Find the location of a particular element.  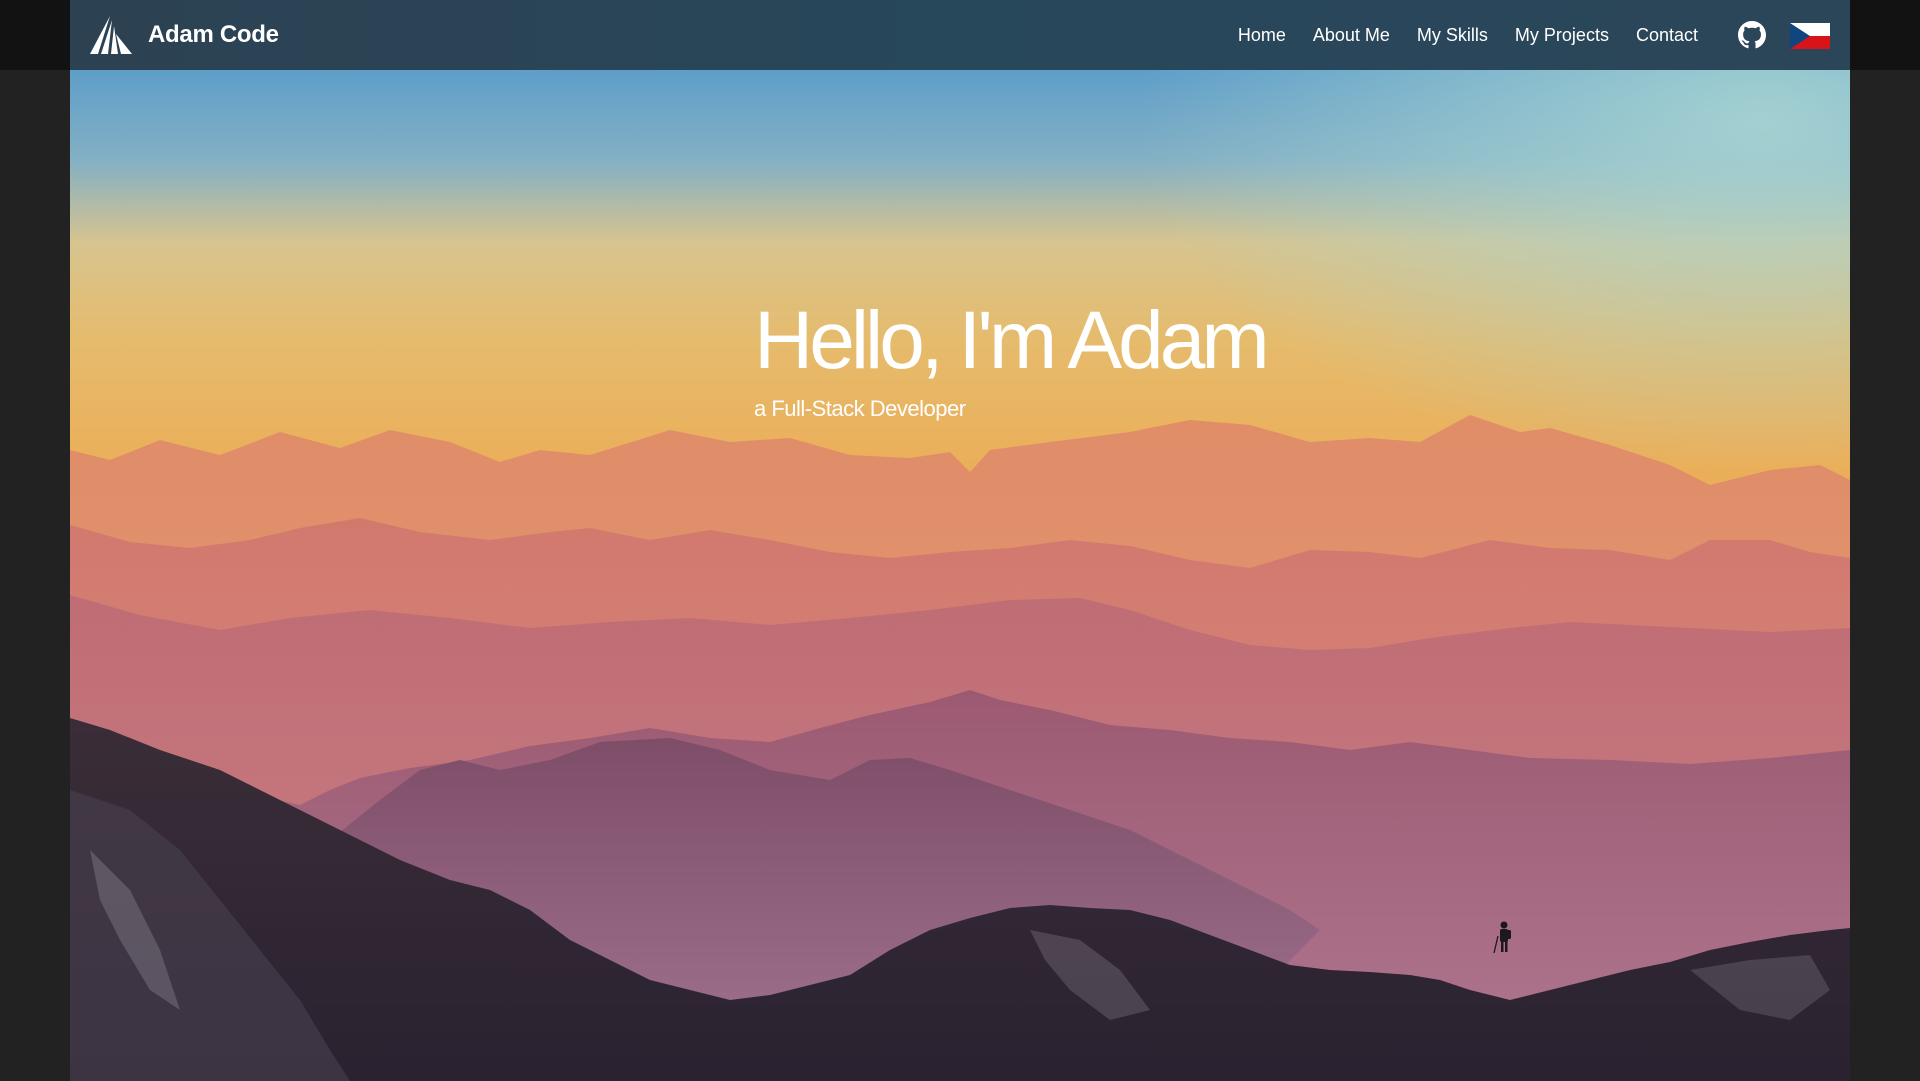

brand-link: Adam Code is located at coordinates (183, 35).